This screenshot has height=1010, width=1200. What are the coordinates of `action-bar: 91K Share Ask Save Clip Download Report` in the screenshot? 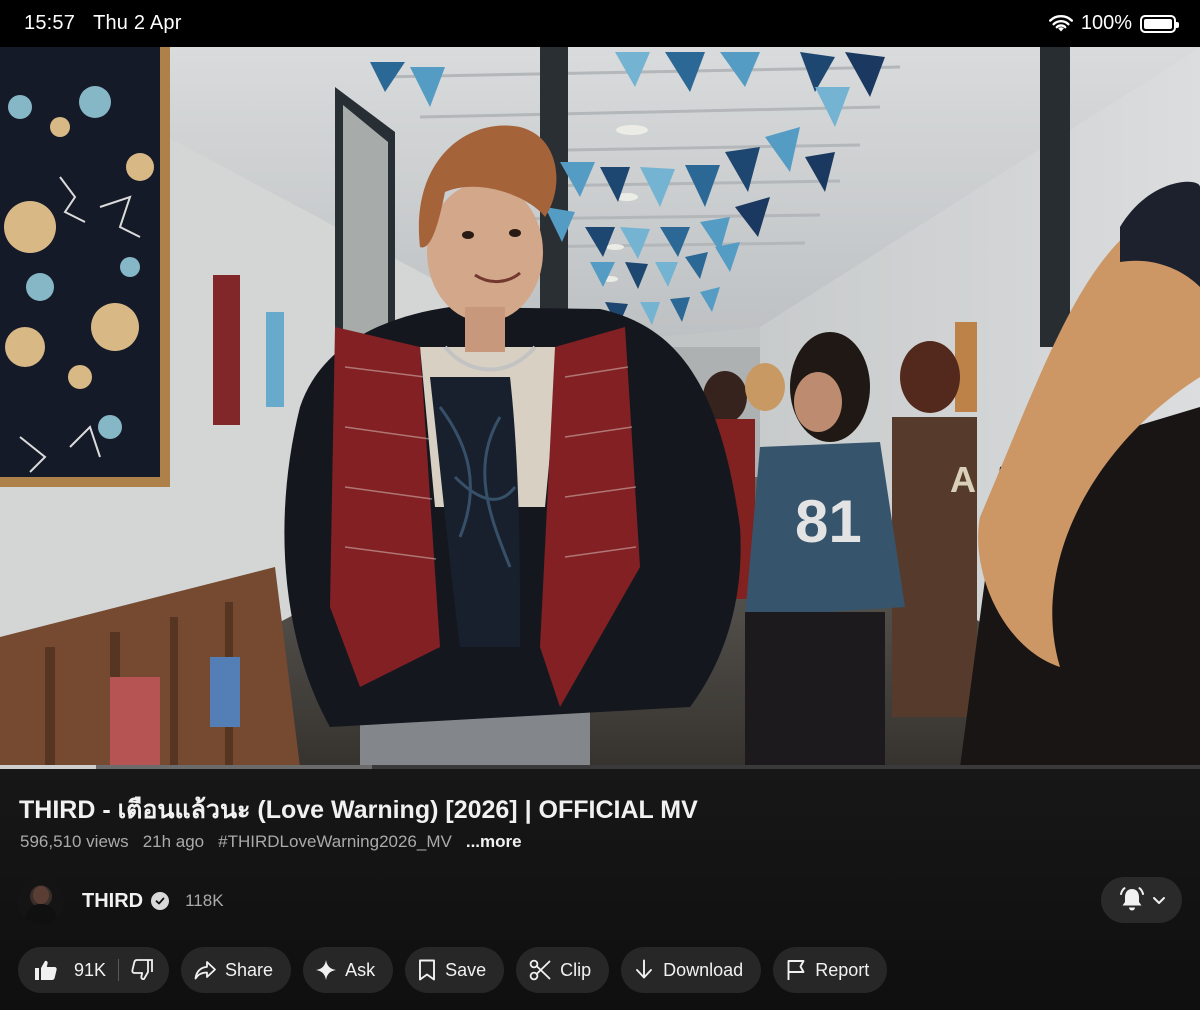 It's located at (453, 970).